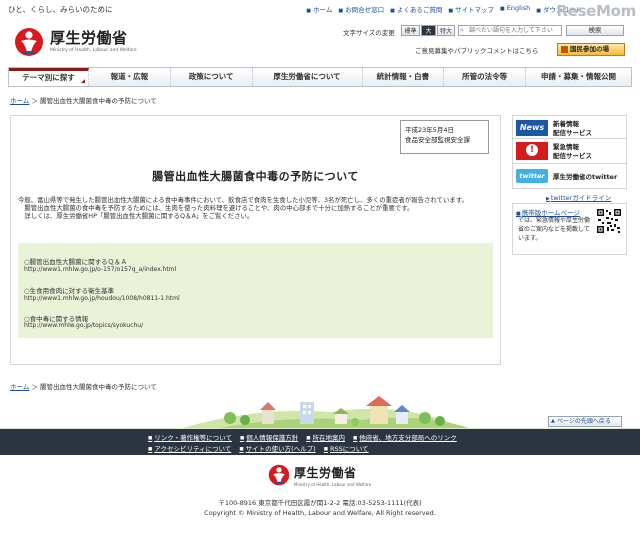 The height and width of the screenshot is (545, 640). What do you see at coordinates (572, 132) in the screenshot?
I see `news-service-line2: 配信サービス` at bounding box center [572, 132].